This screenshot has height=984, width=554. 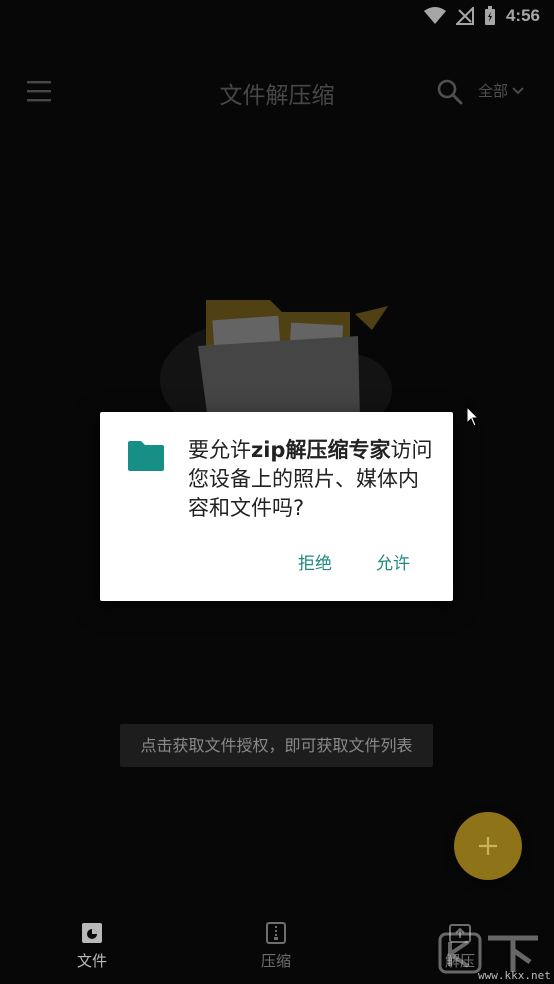 What do you see at coordinates (91, 961) in the screenshot?
I see `nav-label: 文件` at bounding box center [91, 961].